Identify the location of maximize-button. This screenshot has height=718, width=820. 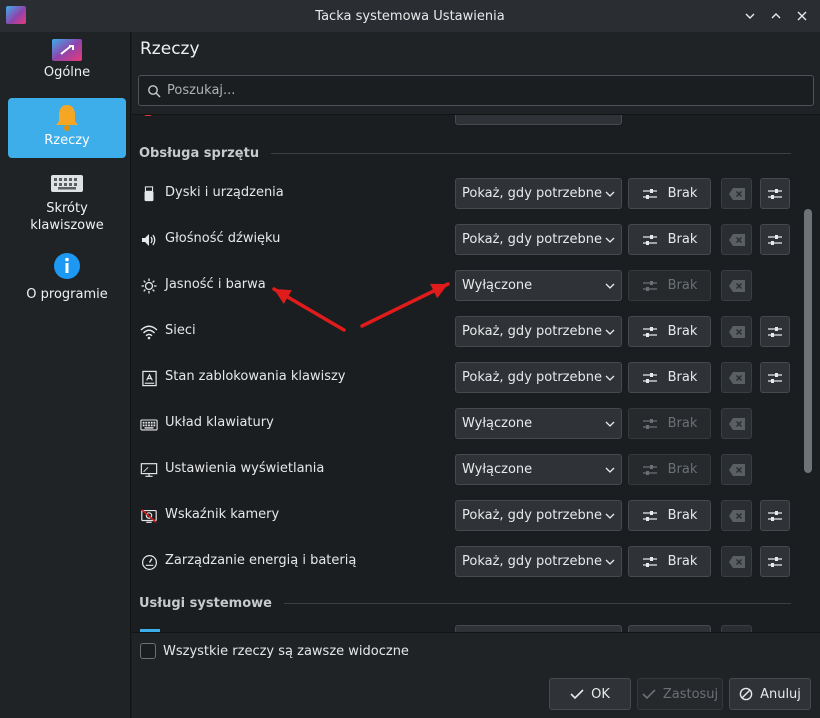
(776, 16).